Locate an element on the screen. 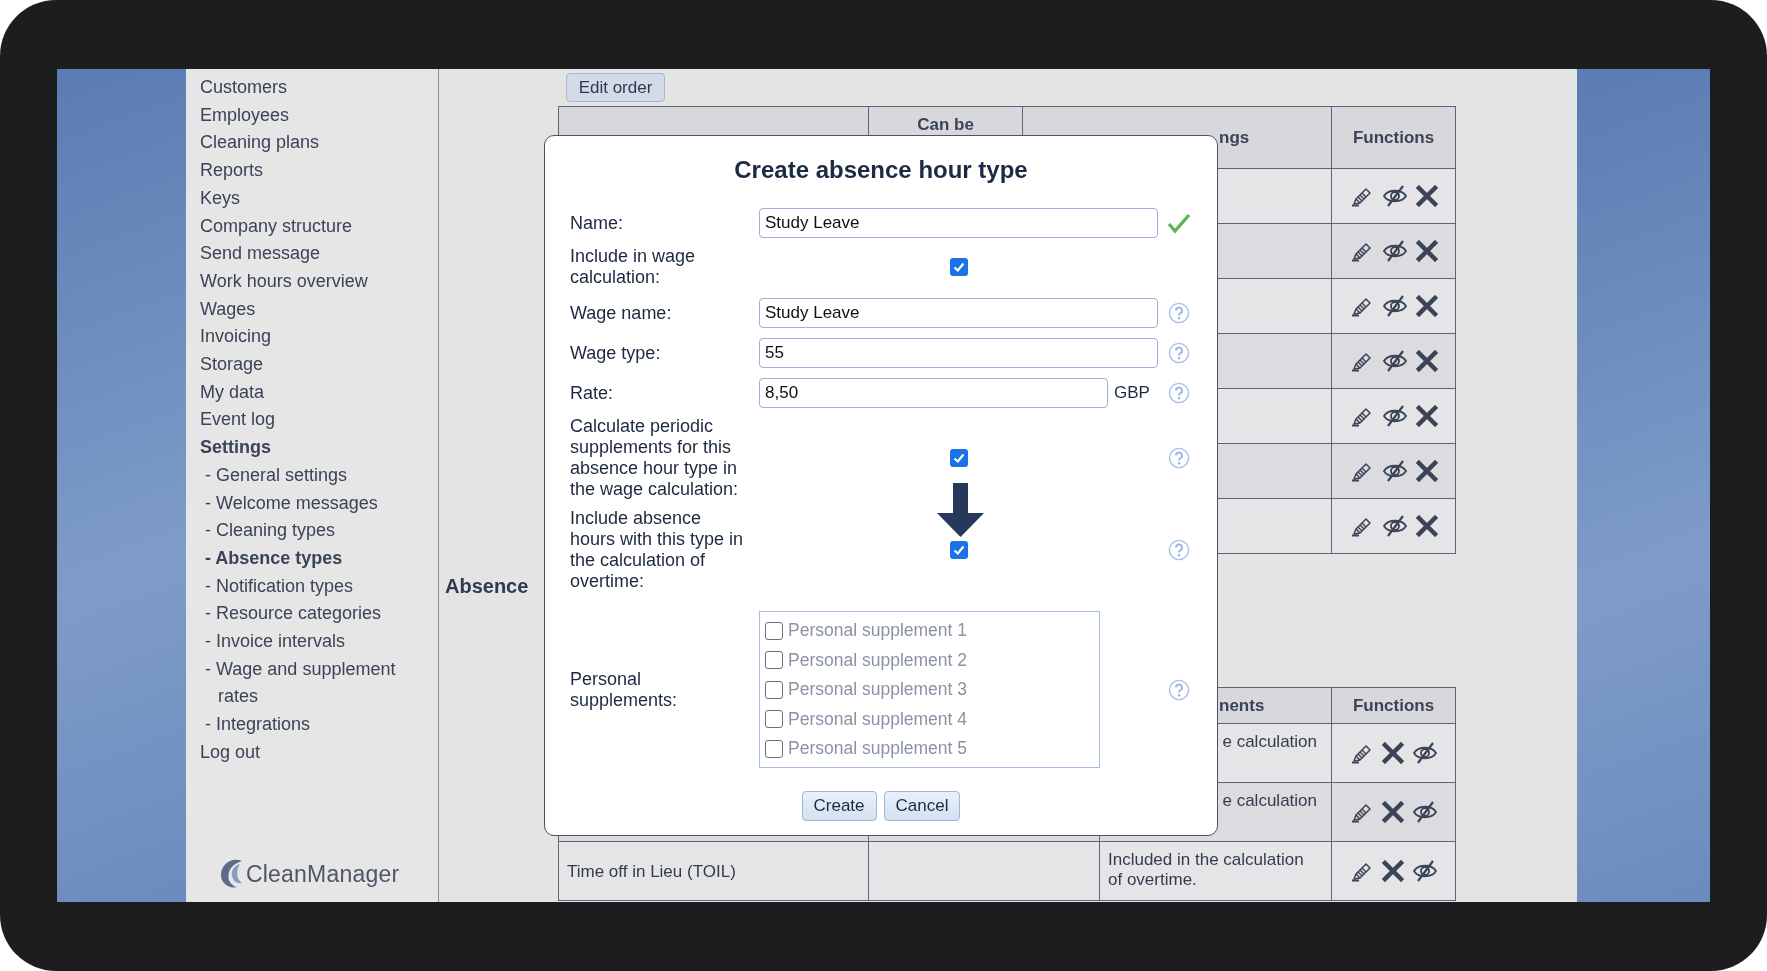  table-cell-text: Included in the calculation of overtime. is located at coordinates (1206, 870).